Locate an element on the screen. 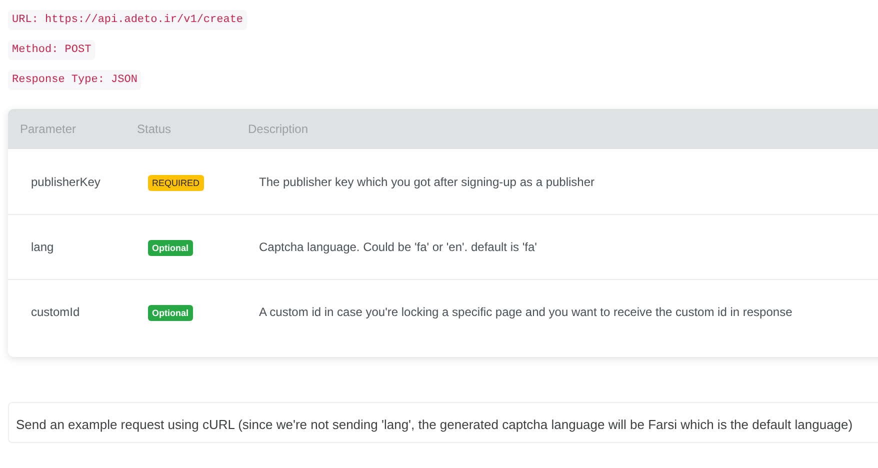 The height and width of the screenshot is (468, 878). parameter-name: publisherKey is located at coordinates (66, 182).